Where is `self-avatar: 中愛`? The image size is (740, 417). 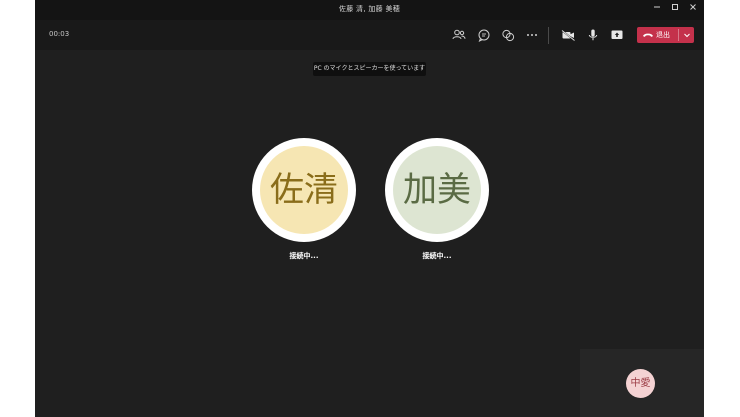 self-avatar: 中愛 is located at coordinates (640, 383).